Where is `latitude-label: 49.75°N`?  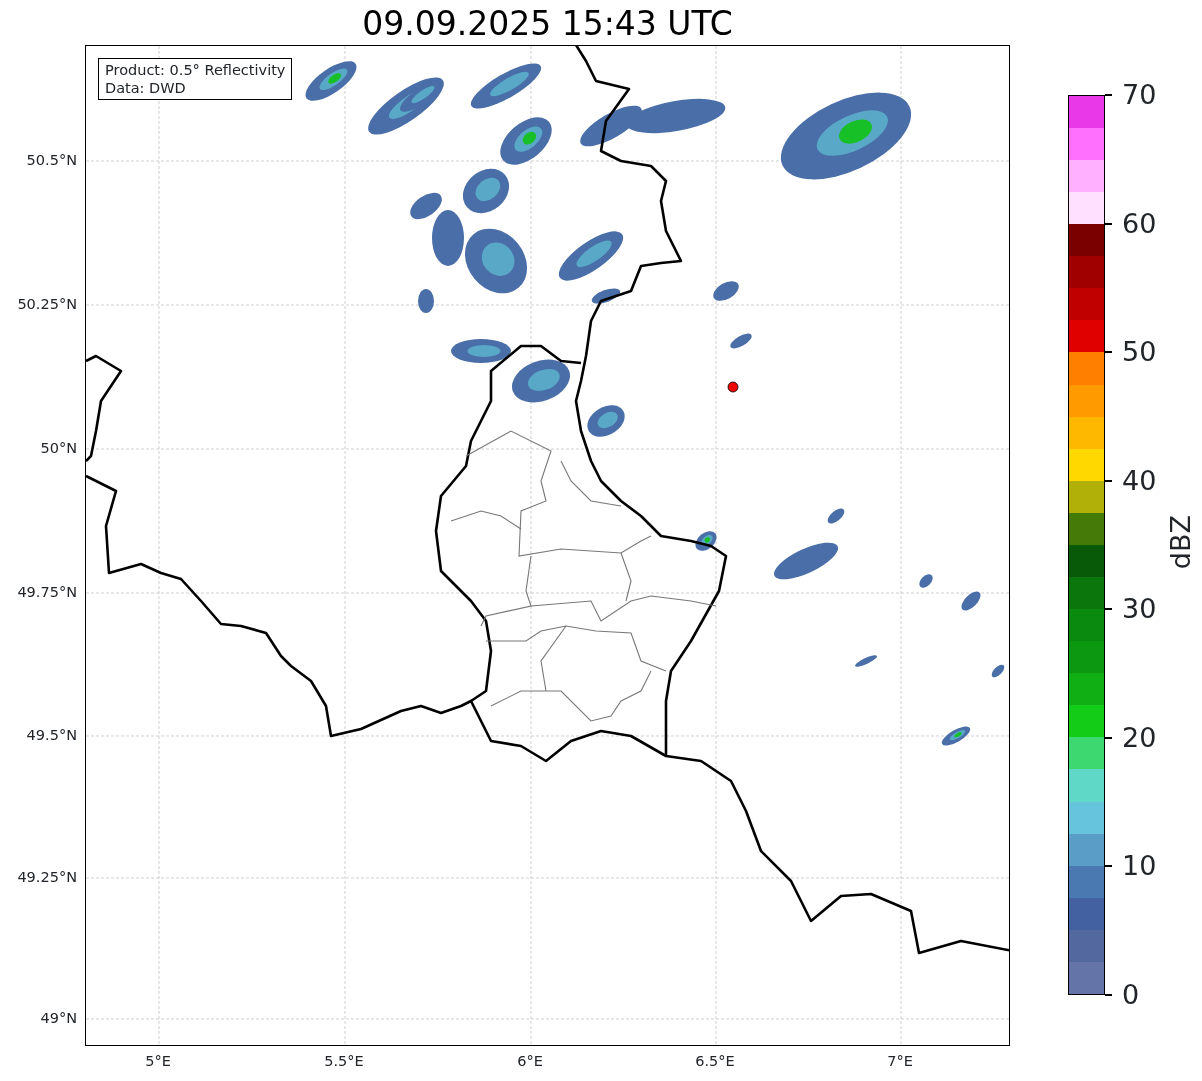 latitude-label: 49.75°N is located at coordinates (47, 592).